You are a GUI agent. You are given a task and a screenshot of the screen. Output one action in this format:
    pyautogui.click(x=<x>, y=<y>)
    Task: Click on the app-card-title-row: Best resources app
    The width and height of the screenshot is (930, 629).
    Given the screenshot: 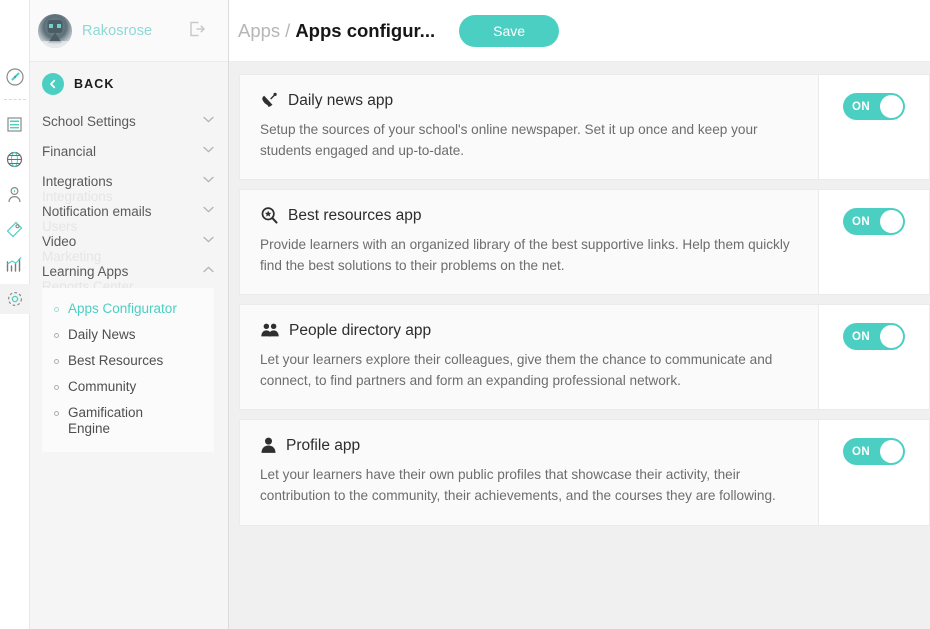 What is the action you would take?
    pyautogui.click(x=528, y=215)
    